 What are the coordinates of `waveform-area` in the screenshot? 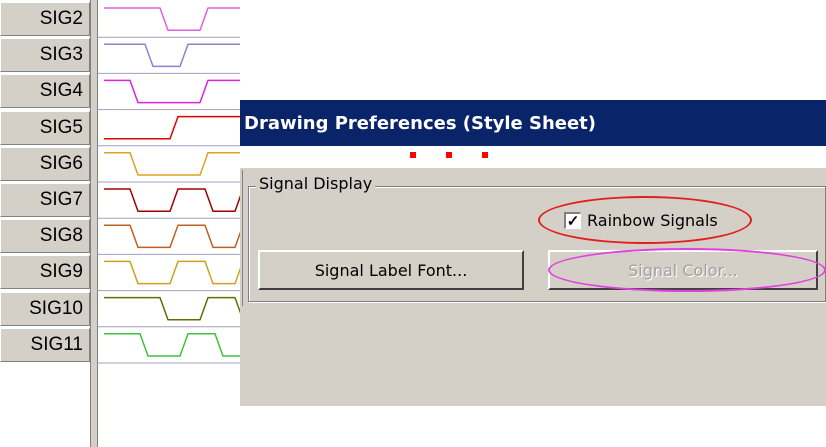 It's located at (169, 185).